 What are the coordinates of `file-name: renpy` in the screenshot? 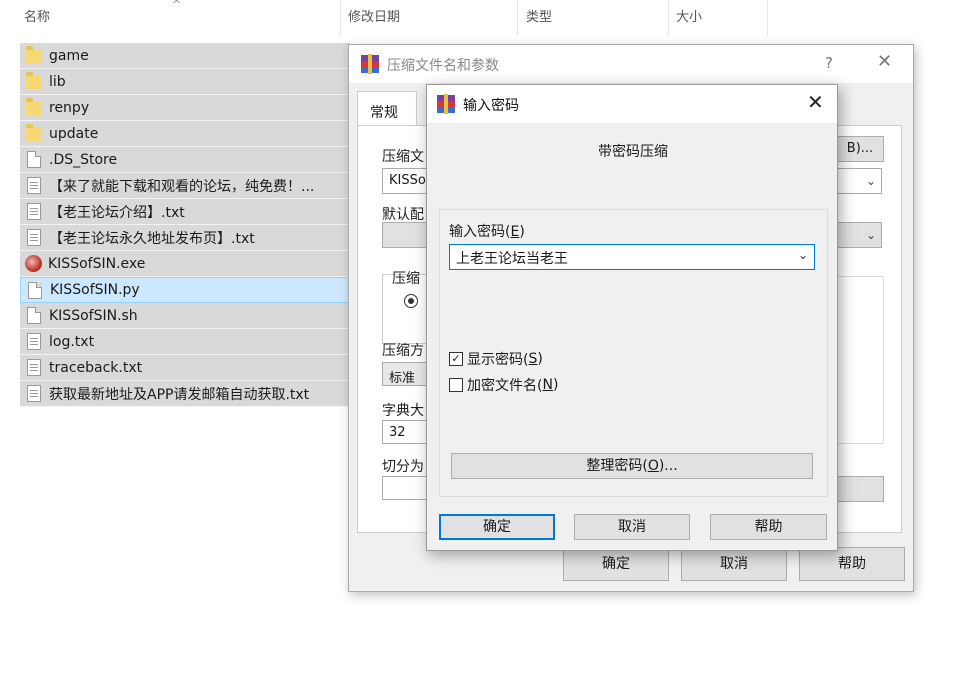 It's located at (69, 107).